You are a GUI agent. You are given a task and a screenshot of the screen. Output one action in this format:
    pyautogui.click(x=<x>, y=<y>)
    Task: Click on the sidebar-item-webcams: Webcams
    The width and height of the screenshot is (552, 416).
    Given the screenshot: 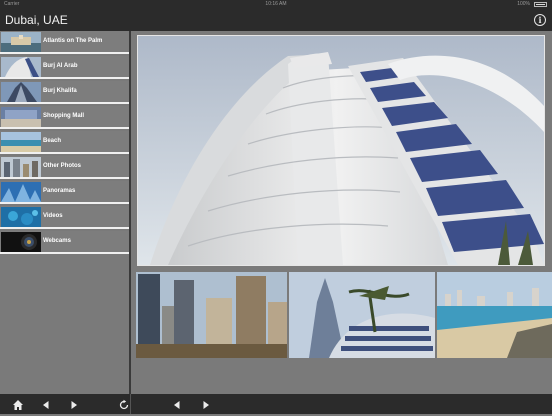 What is the action you would take?
    pyautogui.click(x=64, y=242)
    